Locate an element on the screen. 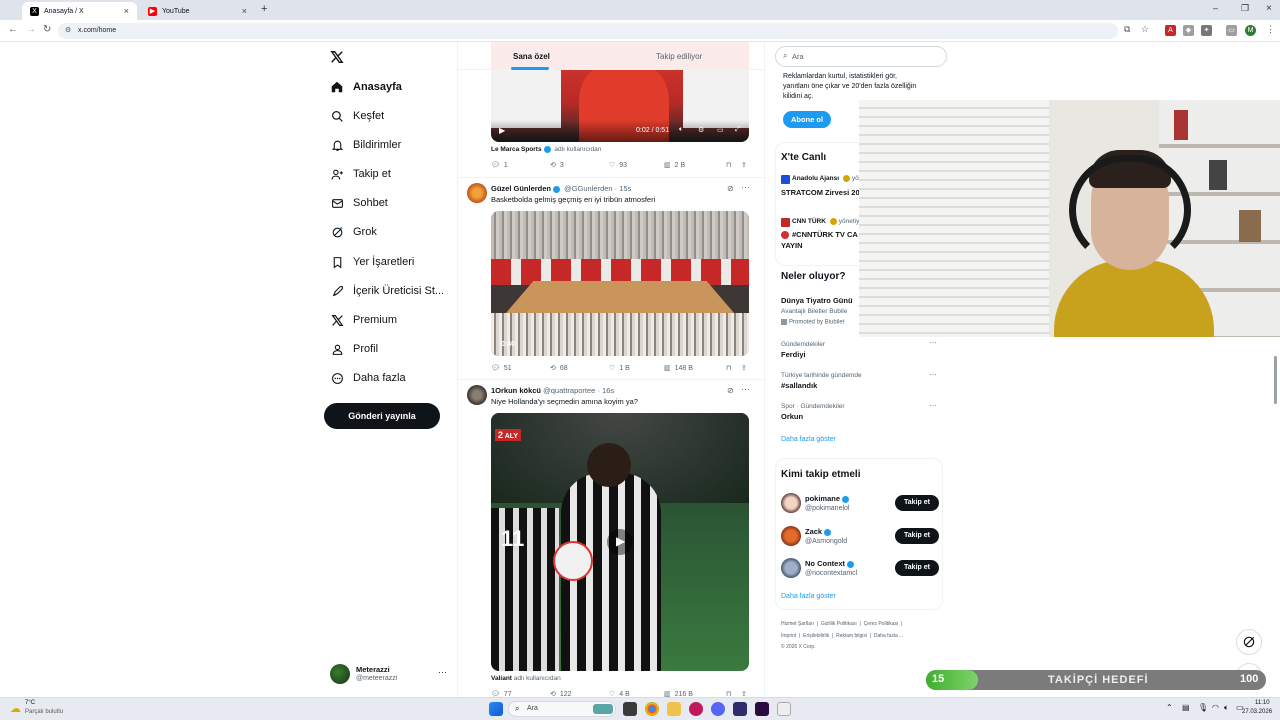 The width and height of the screenshot is (1280, 720). views-button: ▥ 2 B is located at coordinates (674, 165).